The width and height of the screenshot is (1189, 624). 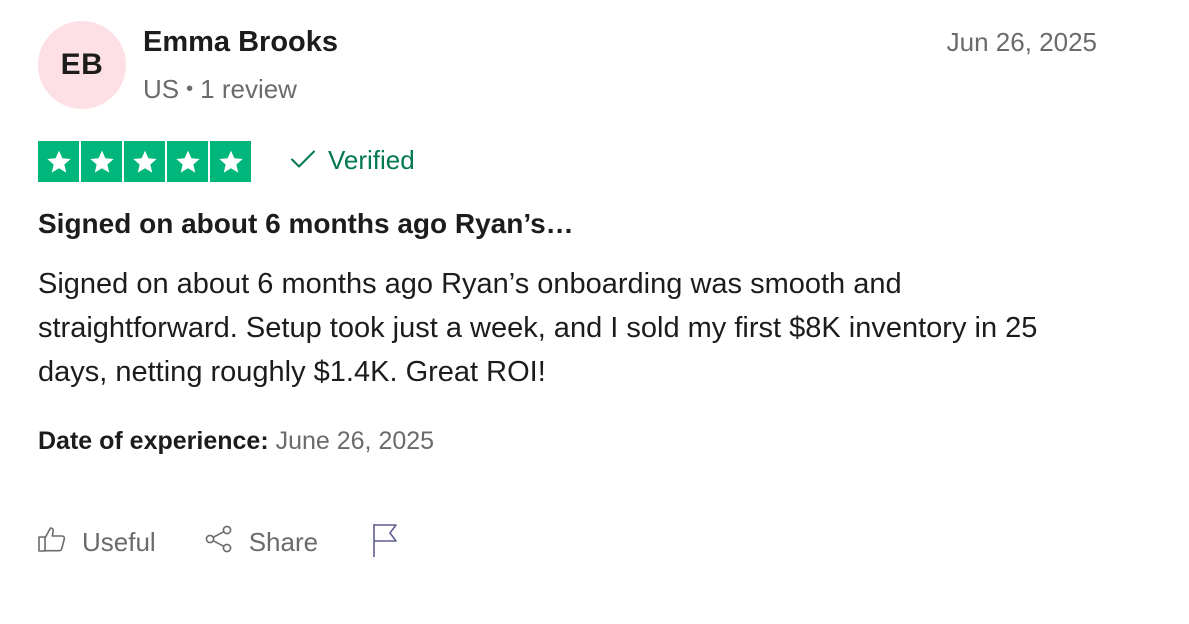 I want to click on avatar: EB, so click(x=82, y=65).